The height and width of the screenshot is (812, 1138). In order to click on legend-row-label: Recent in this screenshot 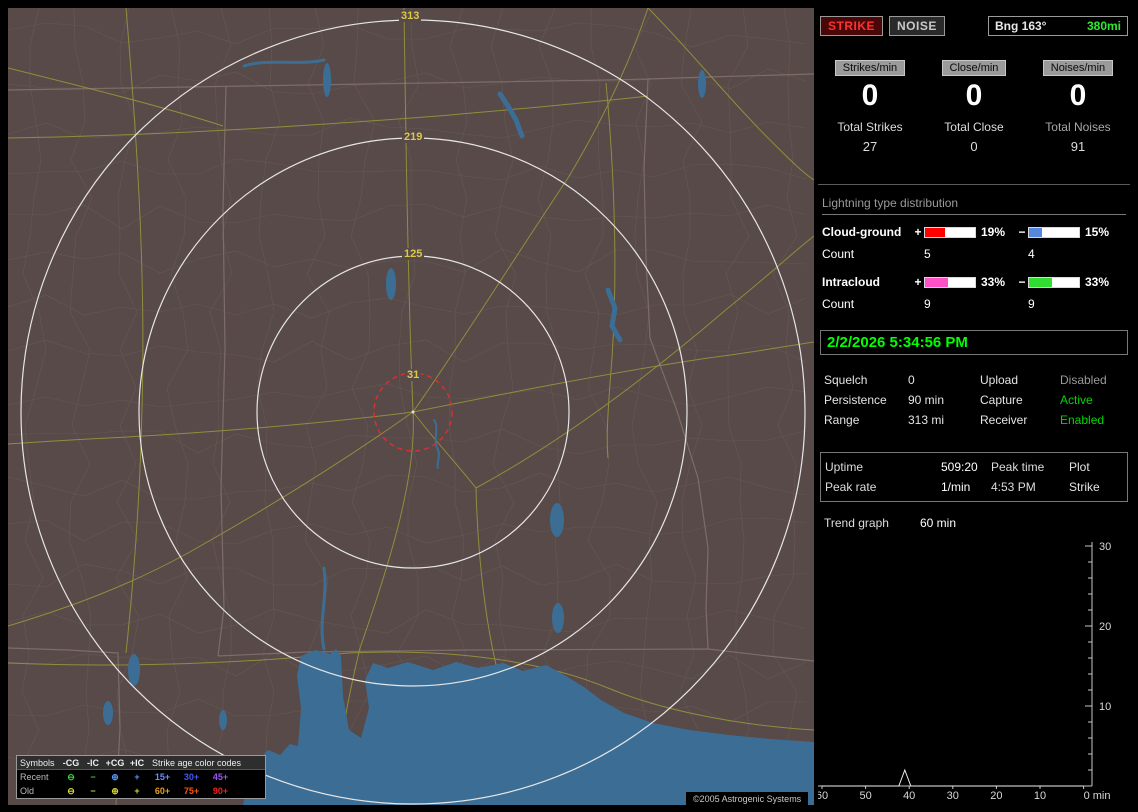, I will do `click(34, 777)`.